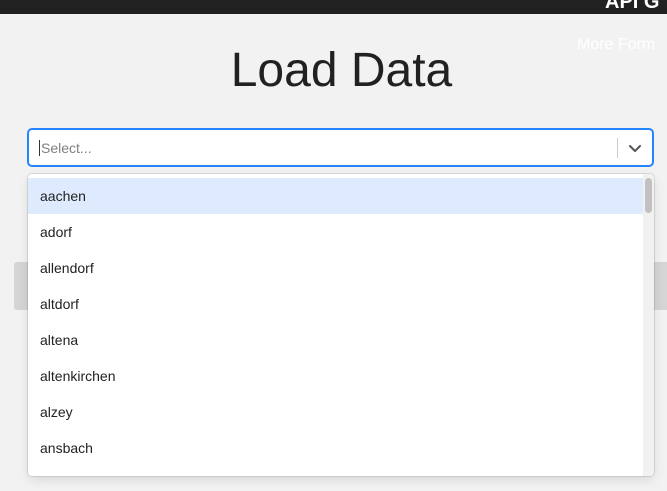 The image size is (667, 491). What do you see at coordinates (39, 147) in the screenshot?
I see `text-cursor` at bounding box center [39, 147].